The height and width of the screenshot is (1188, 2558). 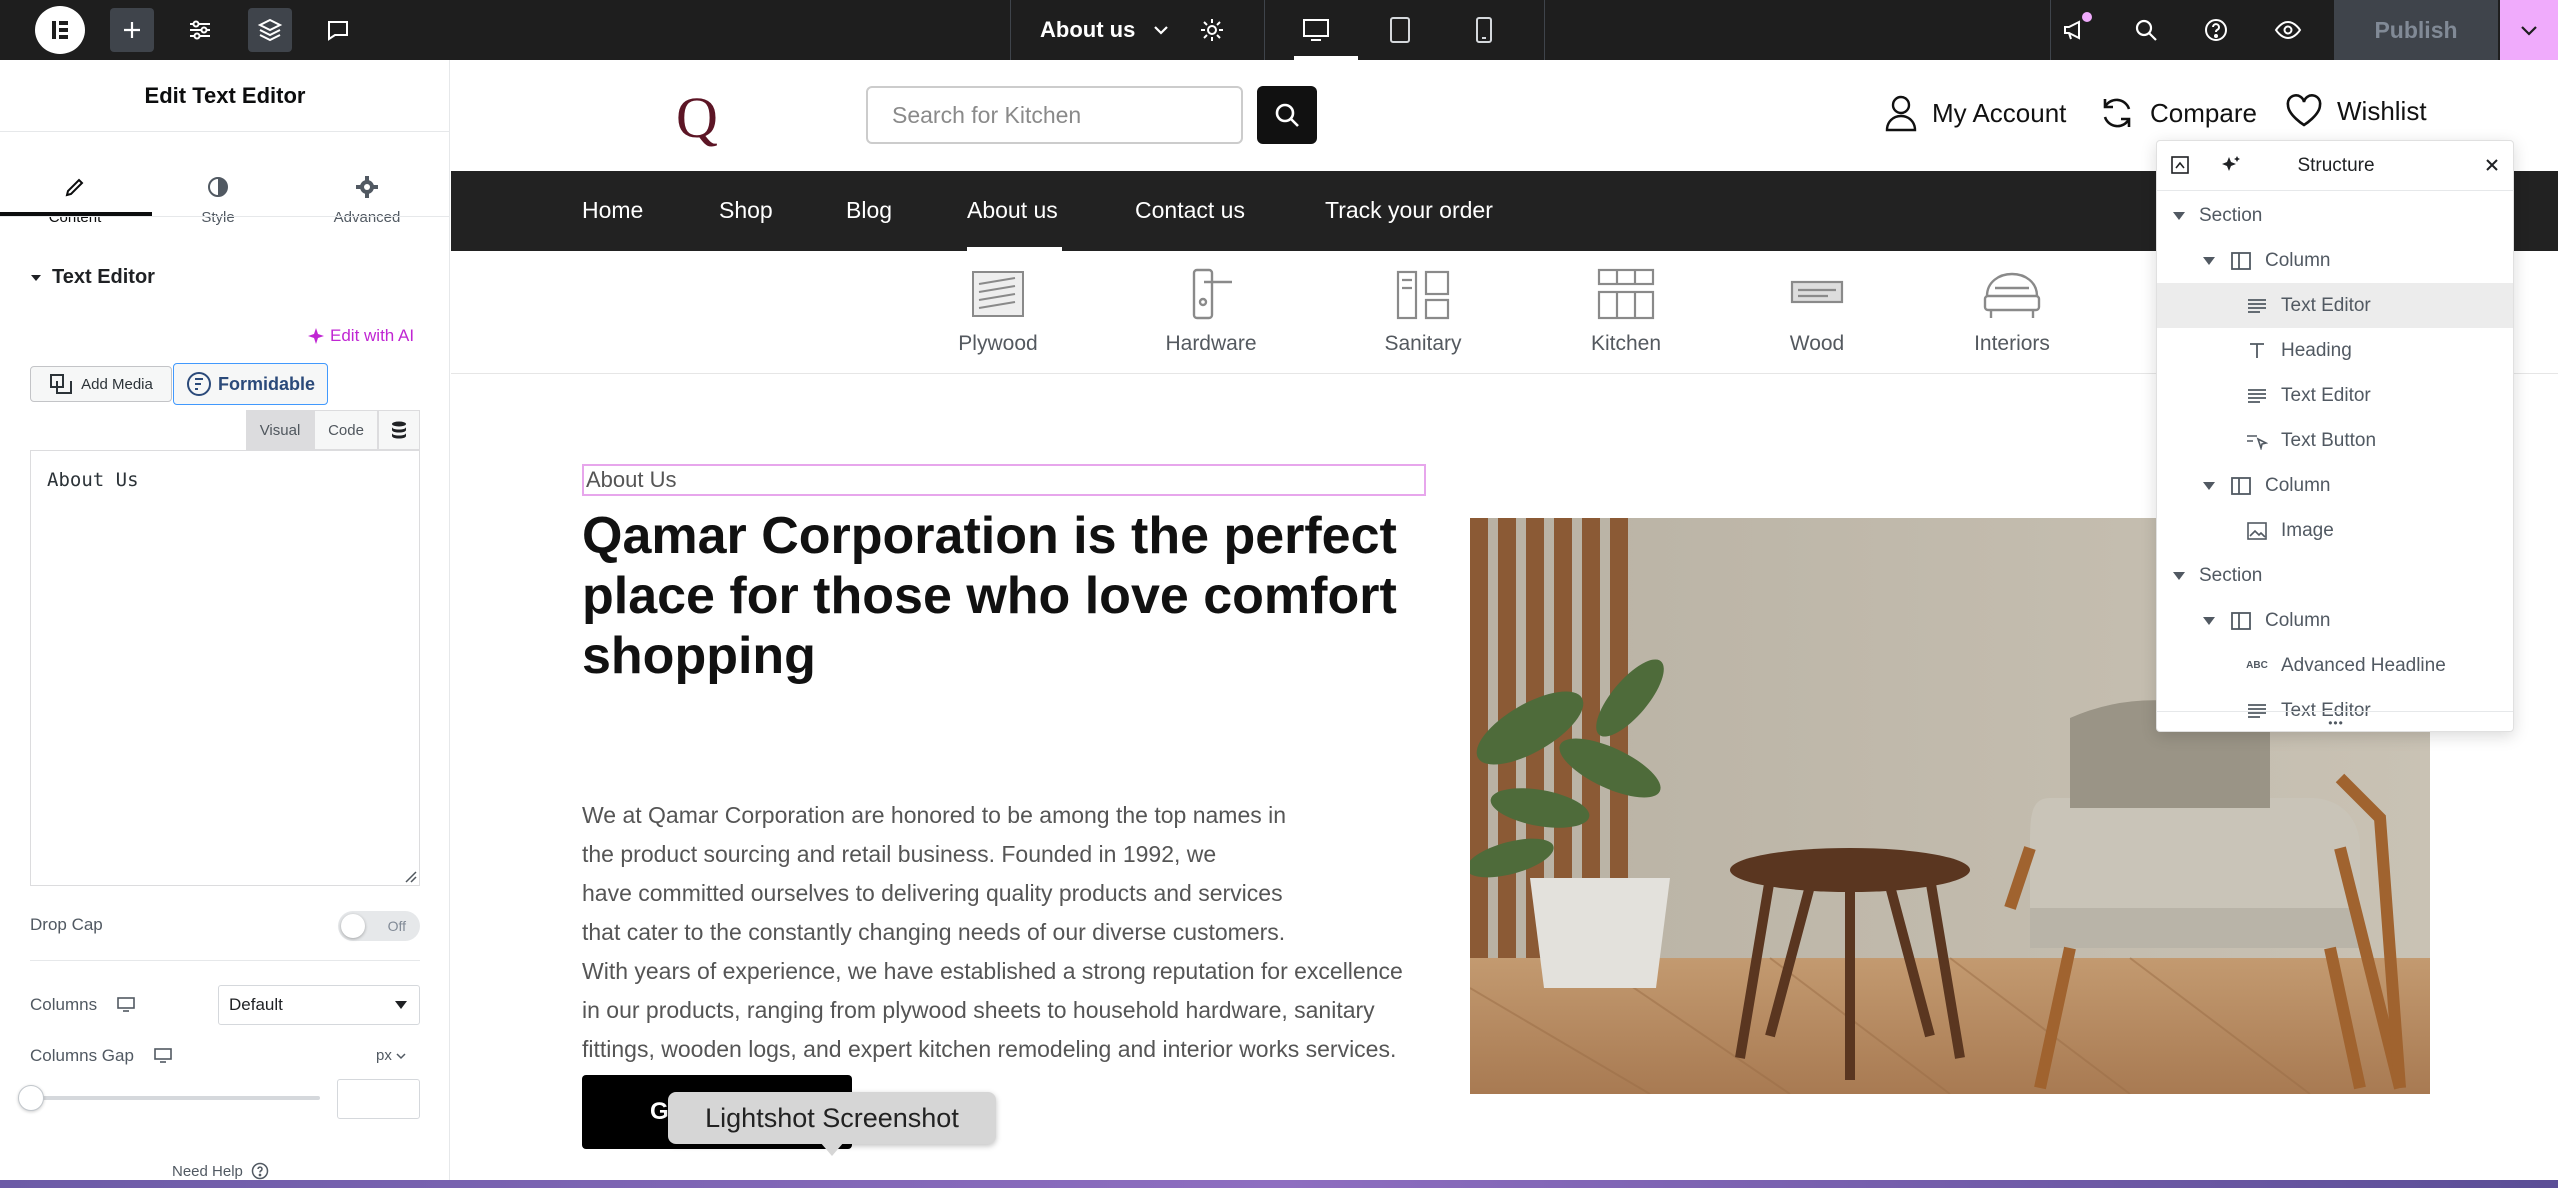 What do you see at coordinates (1190, 210) in the screenshot?
I see `nav-contact-us: Contact us` at bounding box center [1190, 210].